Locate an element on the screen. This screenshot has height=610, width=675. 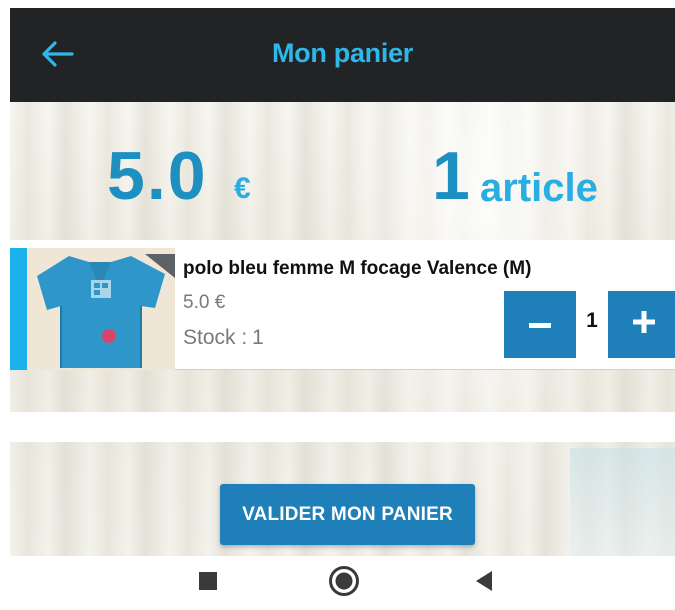
cart-item-price: 5.0 € is located at coordinates (204, 302).